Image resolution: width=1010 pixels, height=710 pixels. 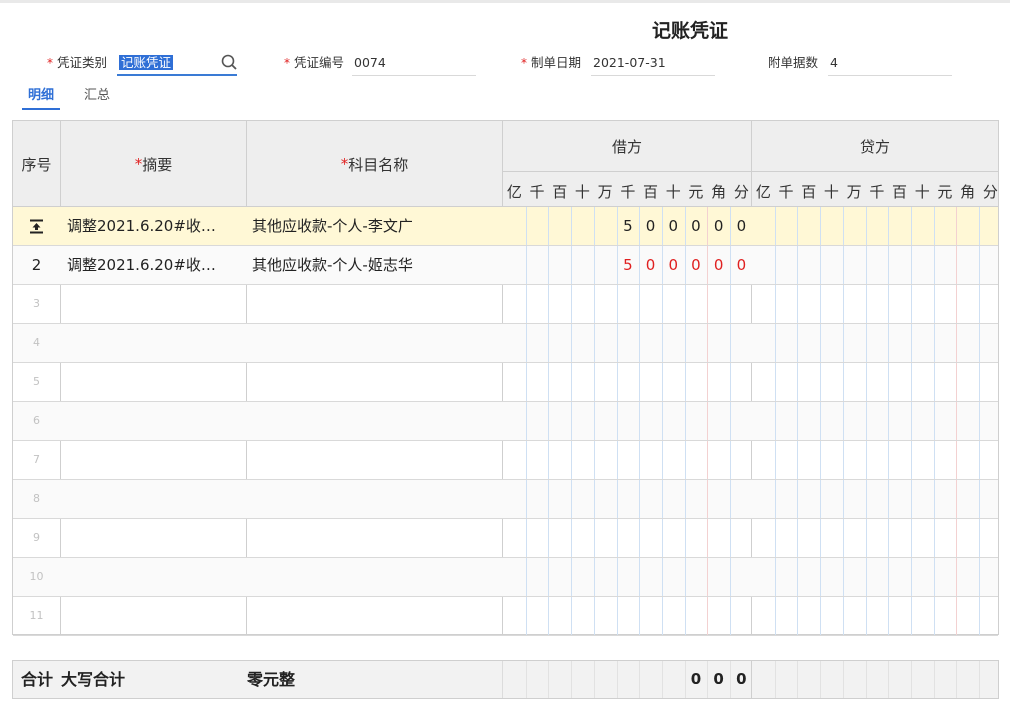 I want to click on table-row: 11, so click(x=505, y=616).